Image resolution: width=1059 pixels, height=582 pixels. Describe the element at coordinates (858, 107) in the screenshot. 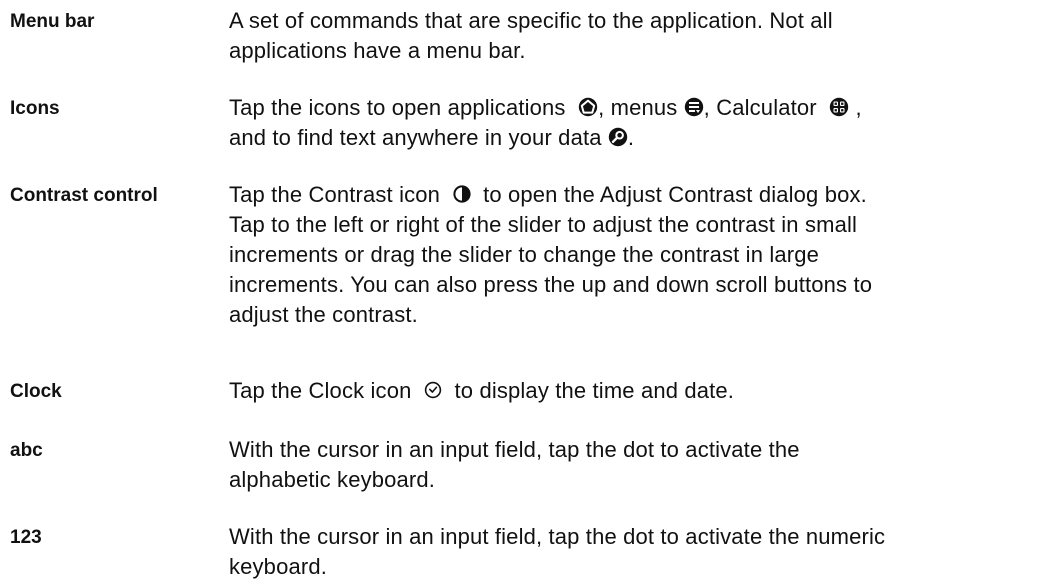

I see `description-text: ,` at that location.